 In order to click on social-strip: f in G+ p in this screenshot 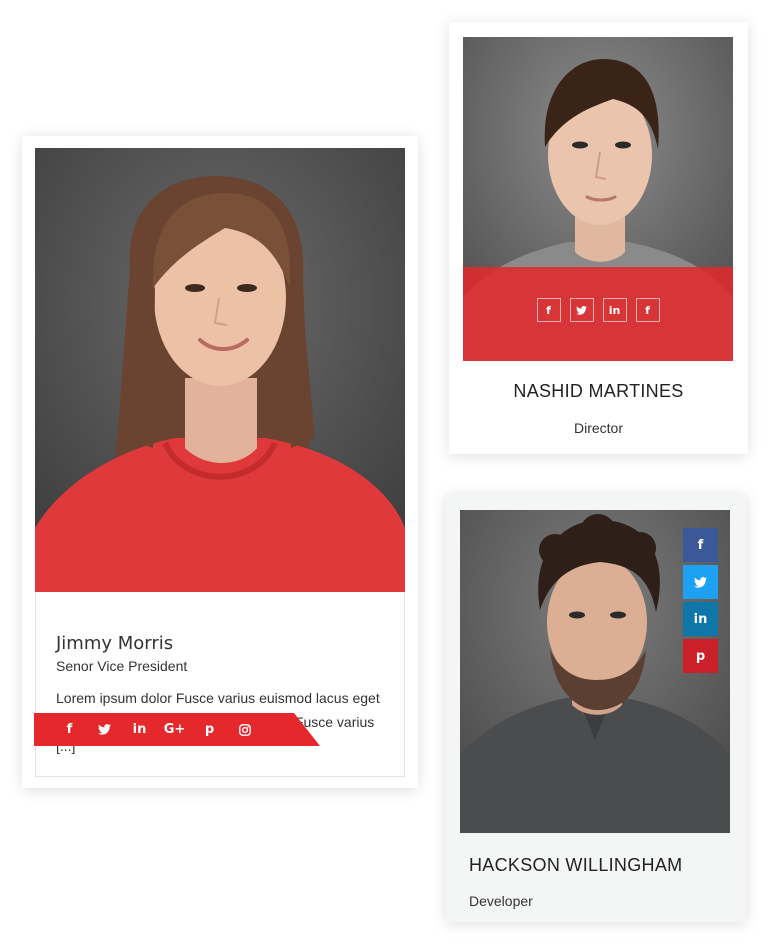, I will do `click(177, 729)`.